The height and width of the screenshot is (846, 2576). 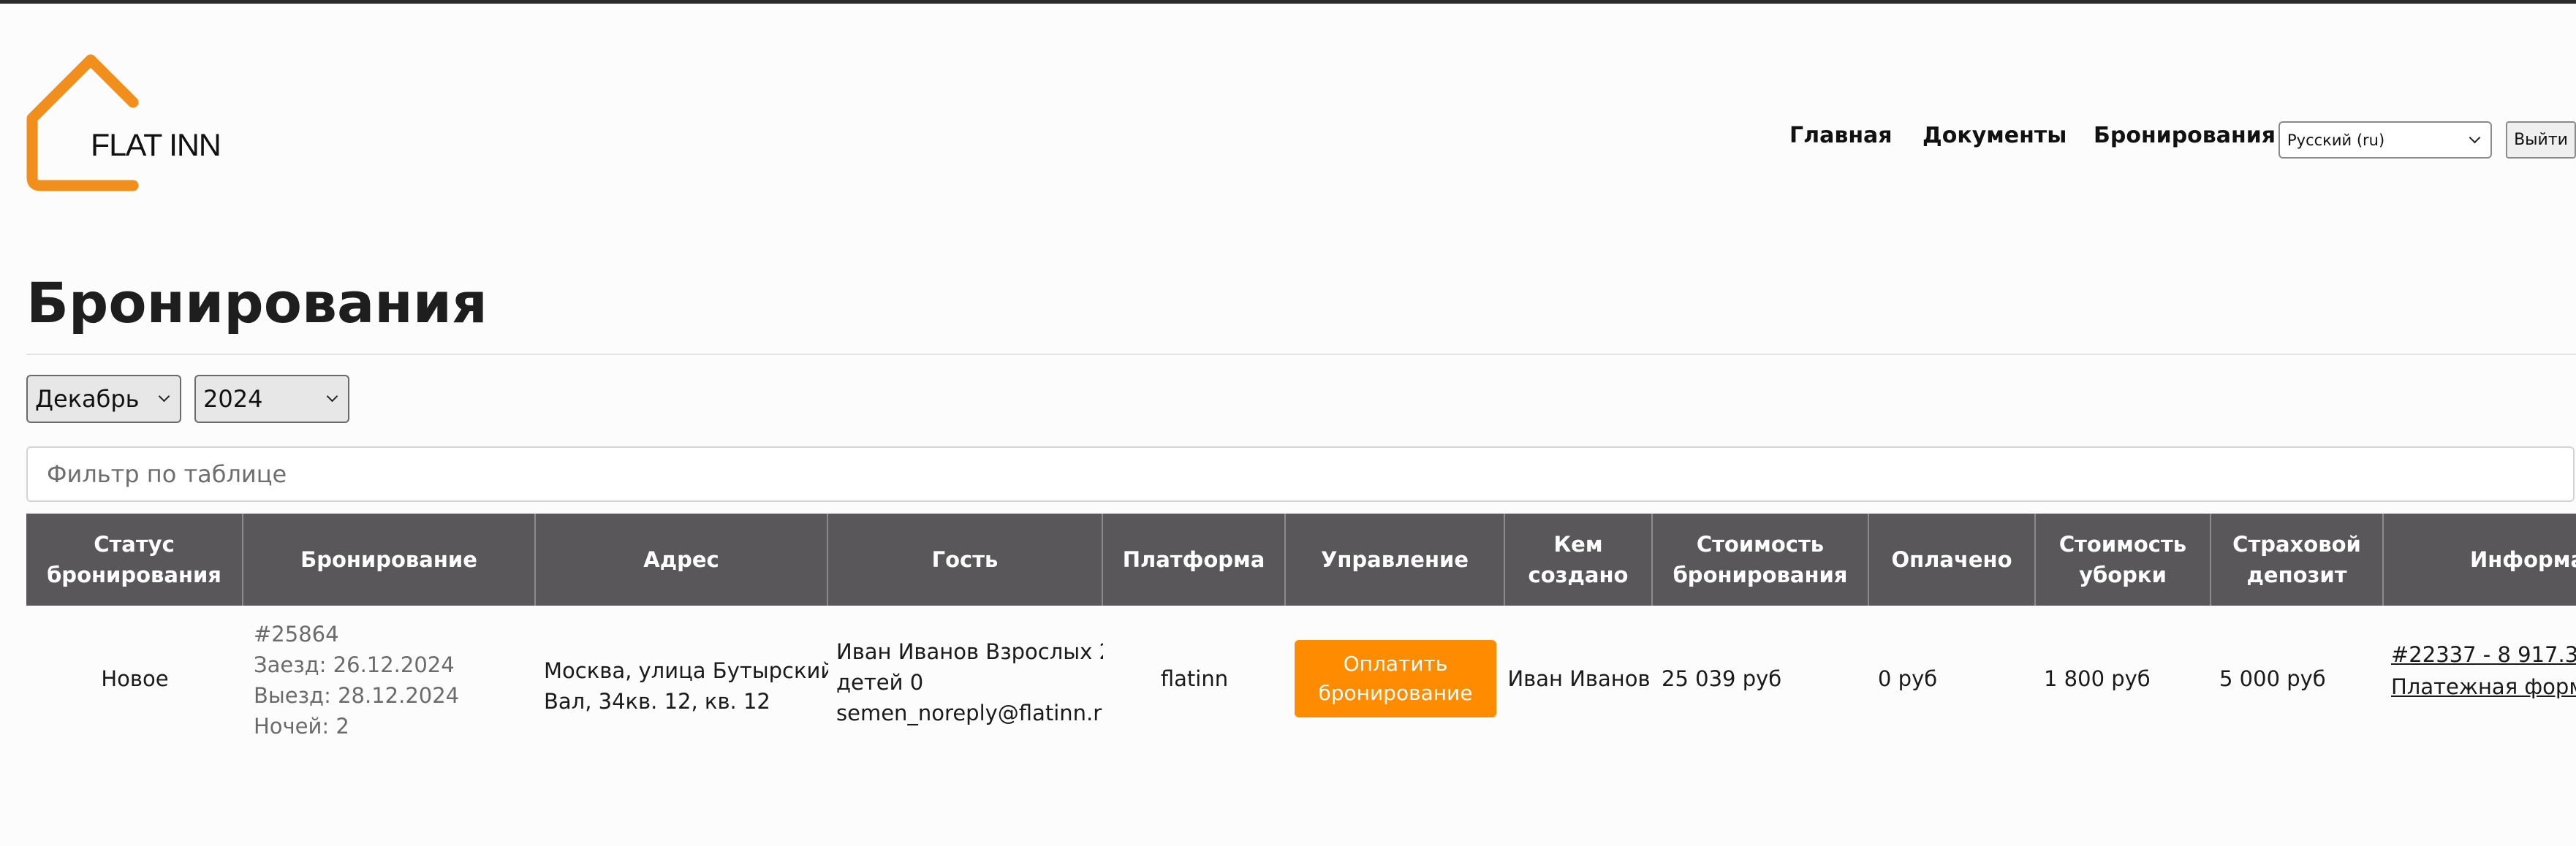 What do you see at coordinates (357, 696) in the screenshot?
I see `booking-check-out: Выезд: 28.12.2024` at bounding box center [357, 696].